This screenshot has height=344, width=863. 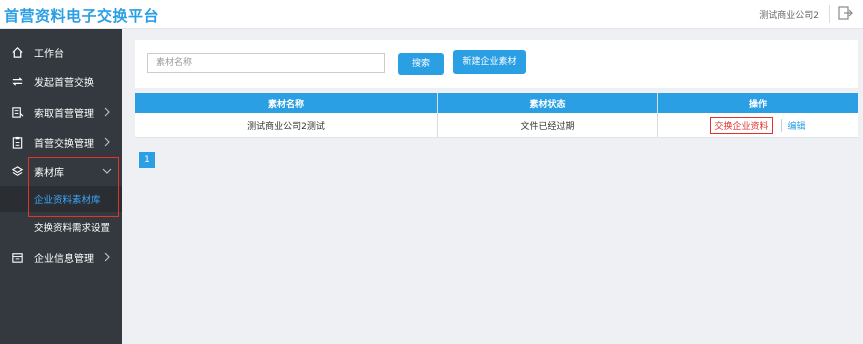 I want to click on sidebar-item-workbench: 工作台, so click(x=61, y=52).